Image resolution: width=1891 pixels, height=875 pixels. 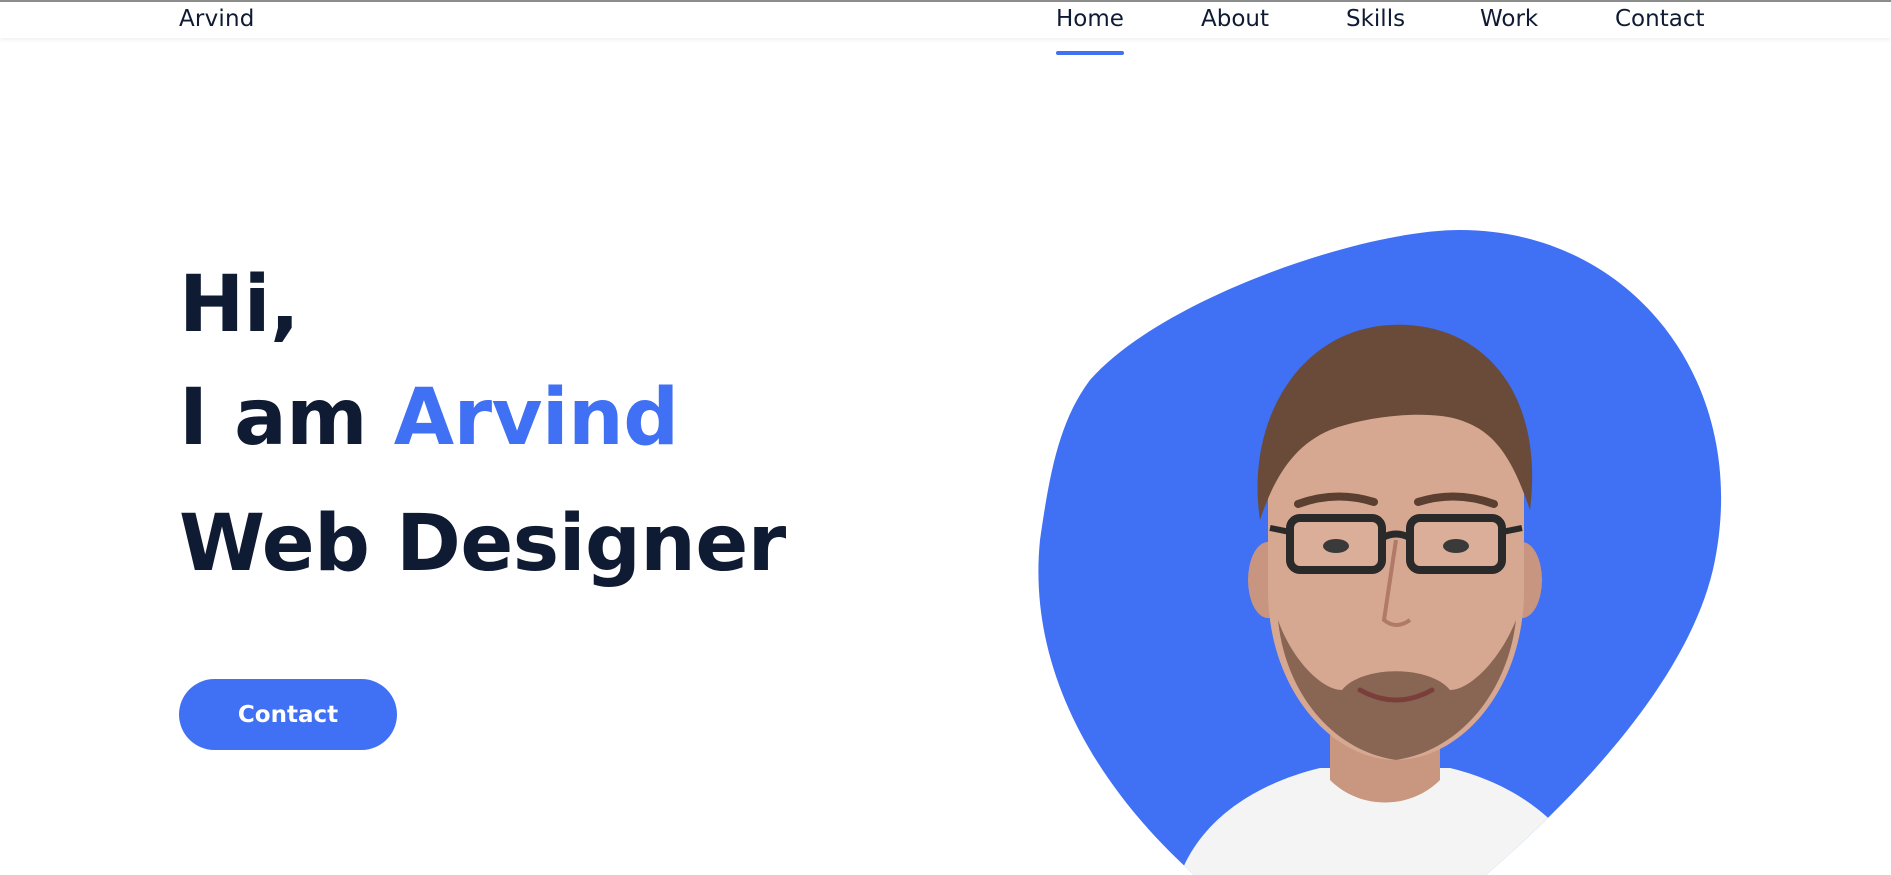 What do you see at coordinates (1235, 19) in the screenshot?
I see `nav-about: About` at bounding box center [1235, 19].